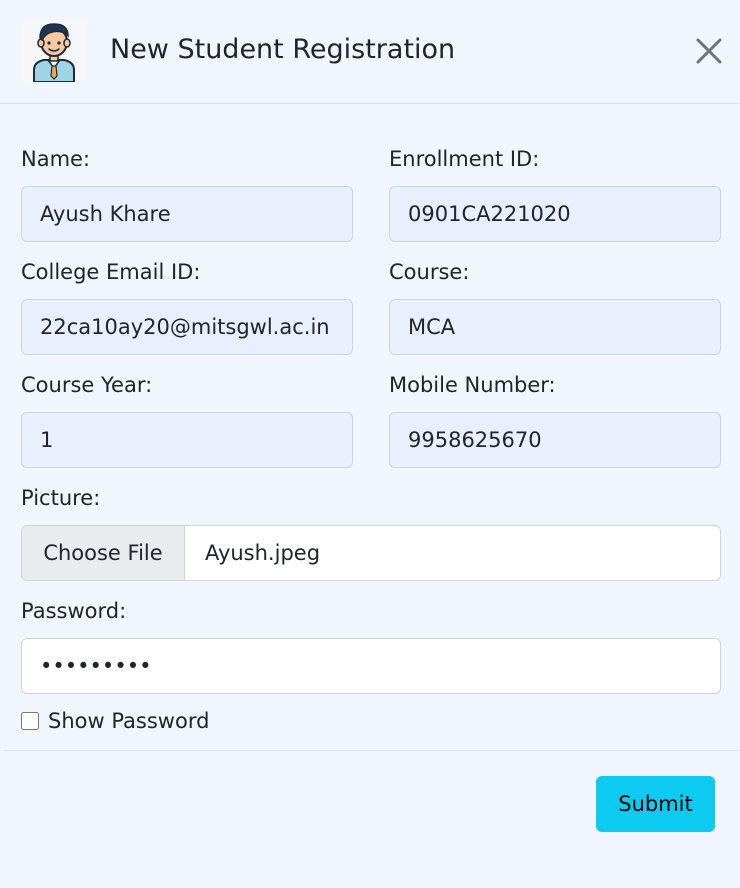  I want to click on close-icon, so click(709, 51).